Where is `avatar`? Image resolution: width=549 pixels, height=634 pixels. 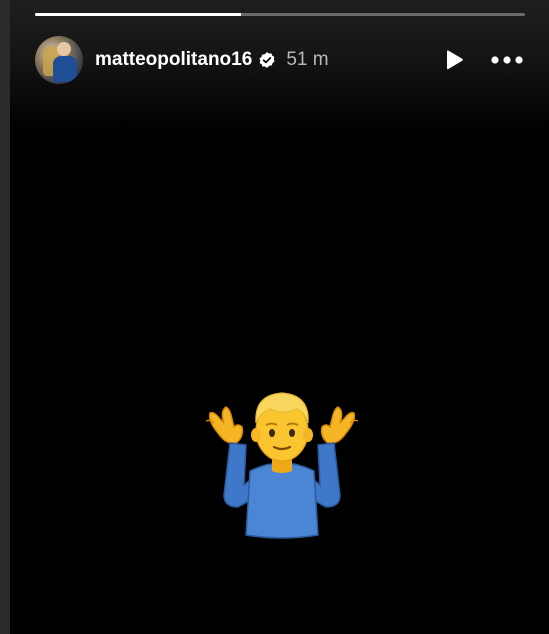
avatar is located at coordinates (59, 60).